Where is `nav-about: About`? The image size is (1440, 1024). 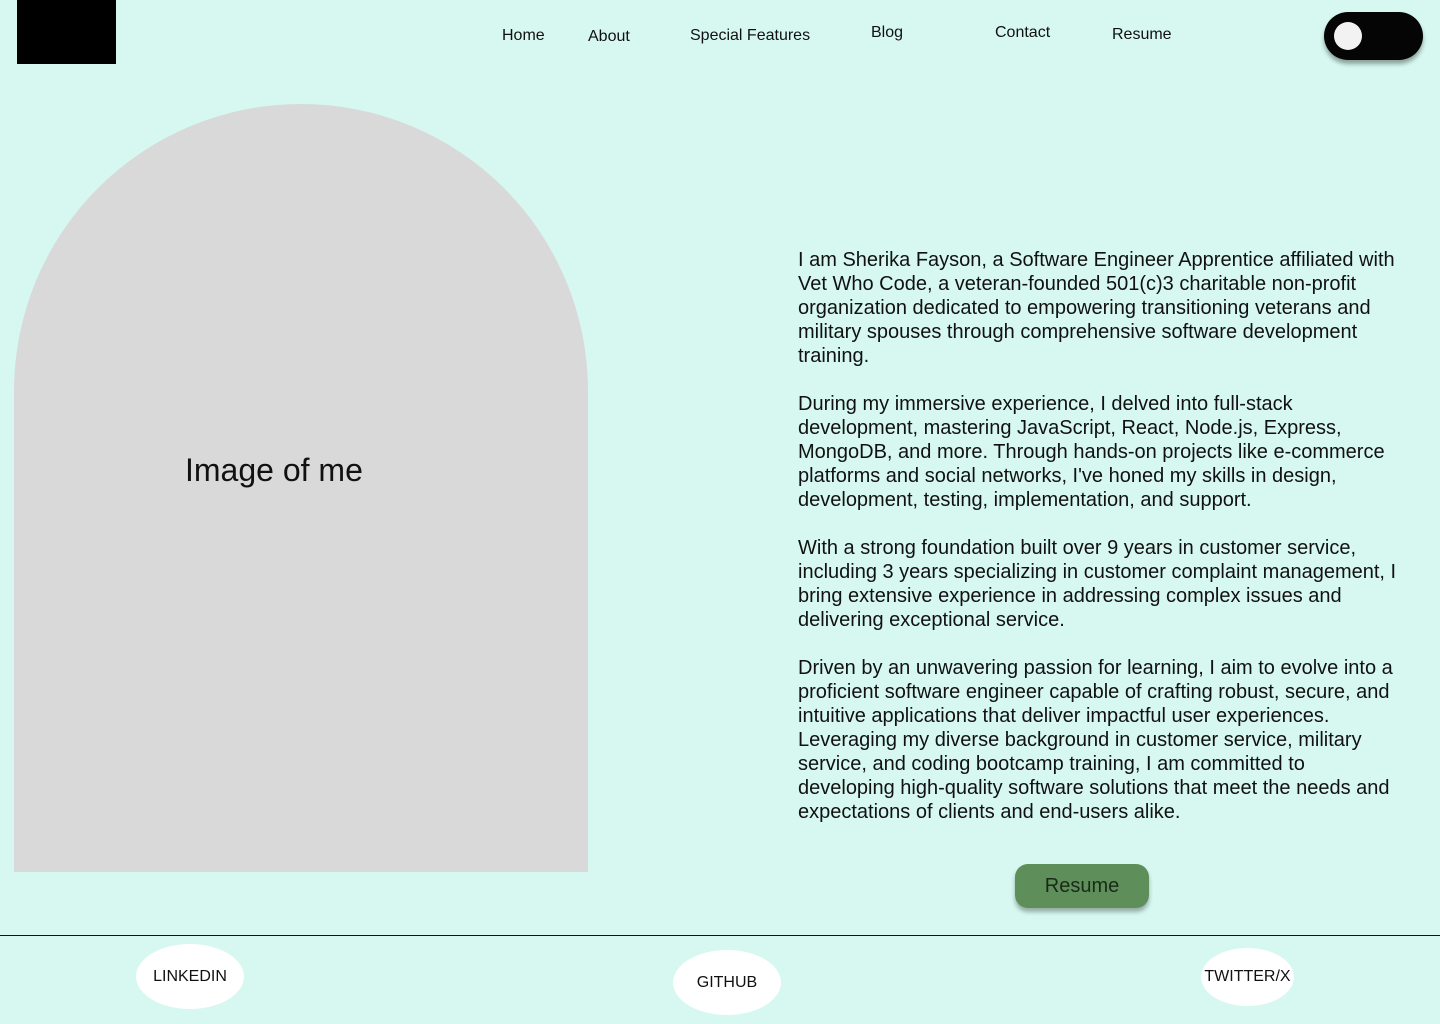
nav-about: About is located at coordinates (609, 37).